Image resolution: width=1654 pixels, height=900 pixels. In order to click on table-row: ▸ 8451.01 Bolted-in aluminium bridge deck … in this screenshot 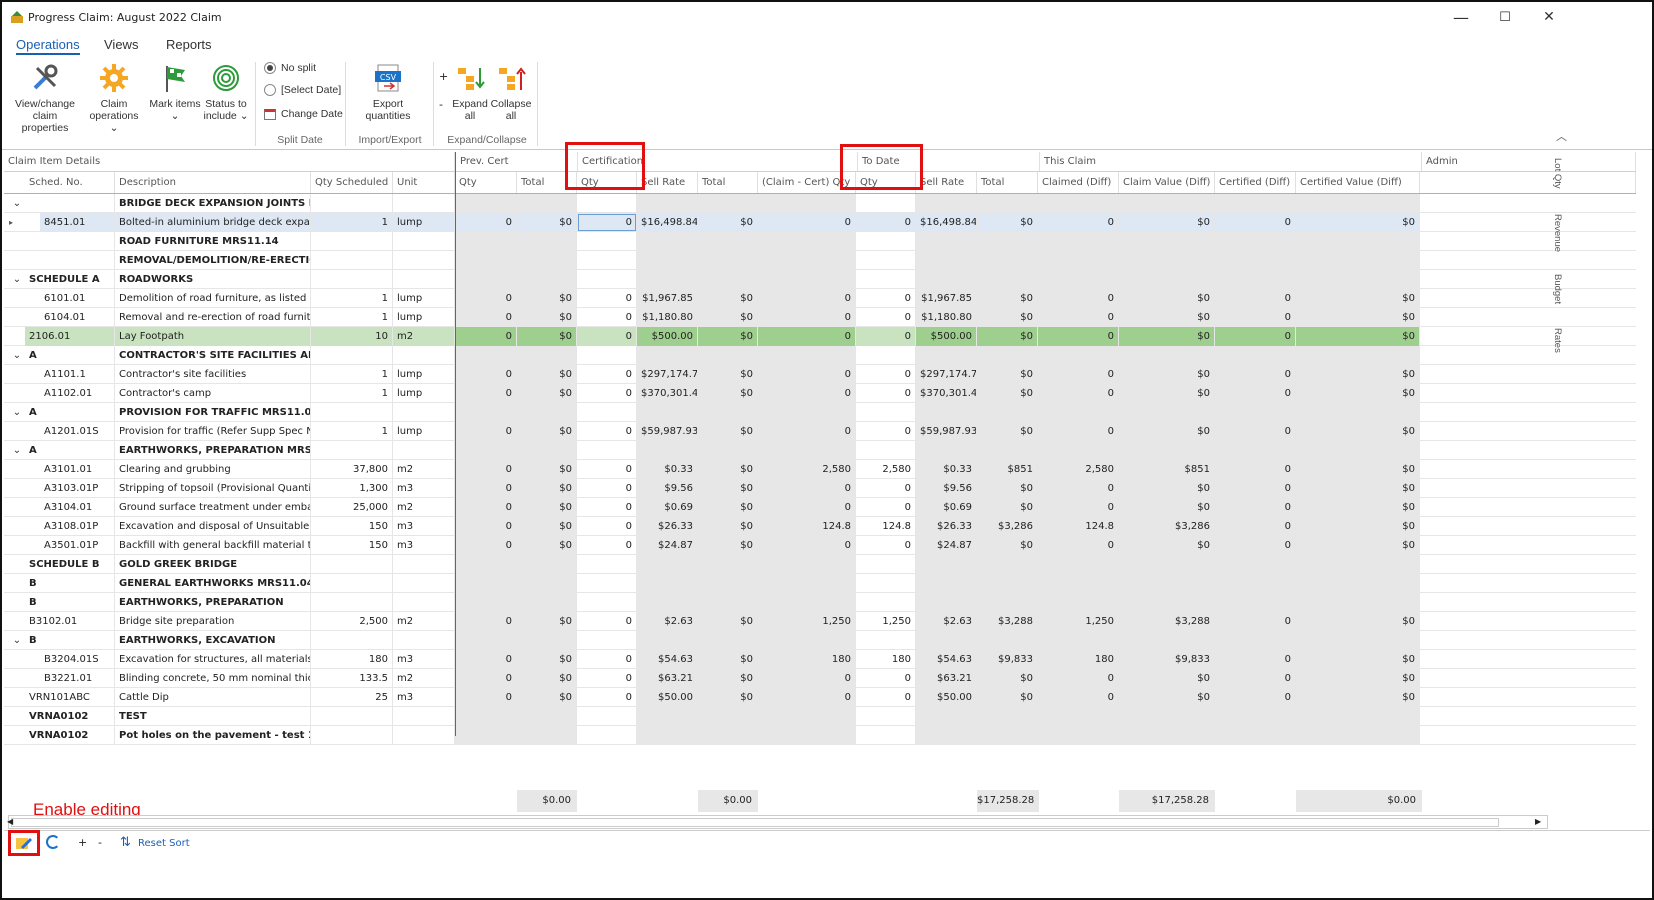, I will do `click(820, 222)`.